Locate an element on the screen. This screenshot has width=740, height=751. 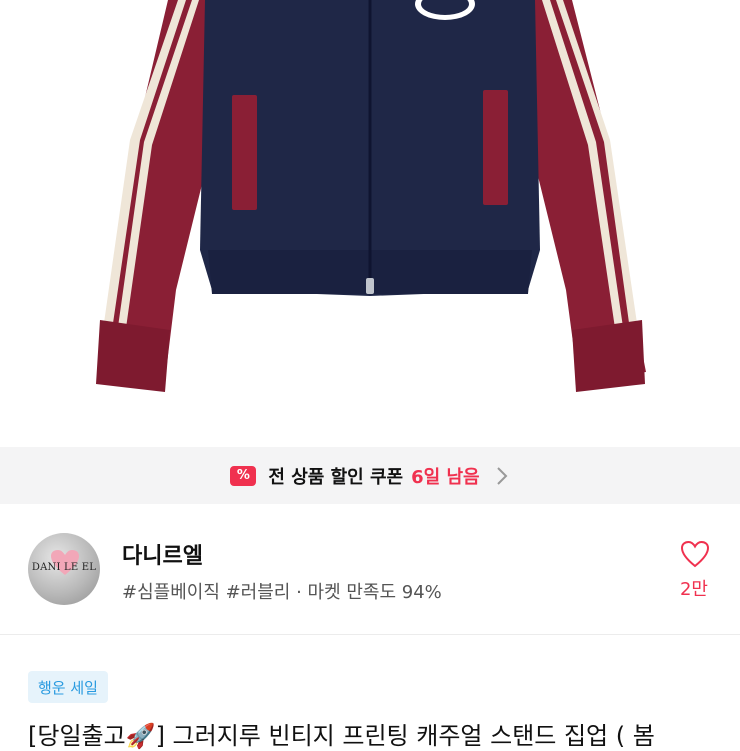
avatar-logo-text: DANI LE EL is located at coordinates (64, 567).